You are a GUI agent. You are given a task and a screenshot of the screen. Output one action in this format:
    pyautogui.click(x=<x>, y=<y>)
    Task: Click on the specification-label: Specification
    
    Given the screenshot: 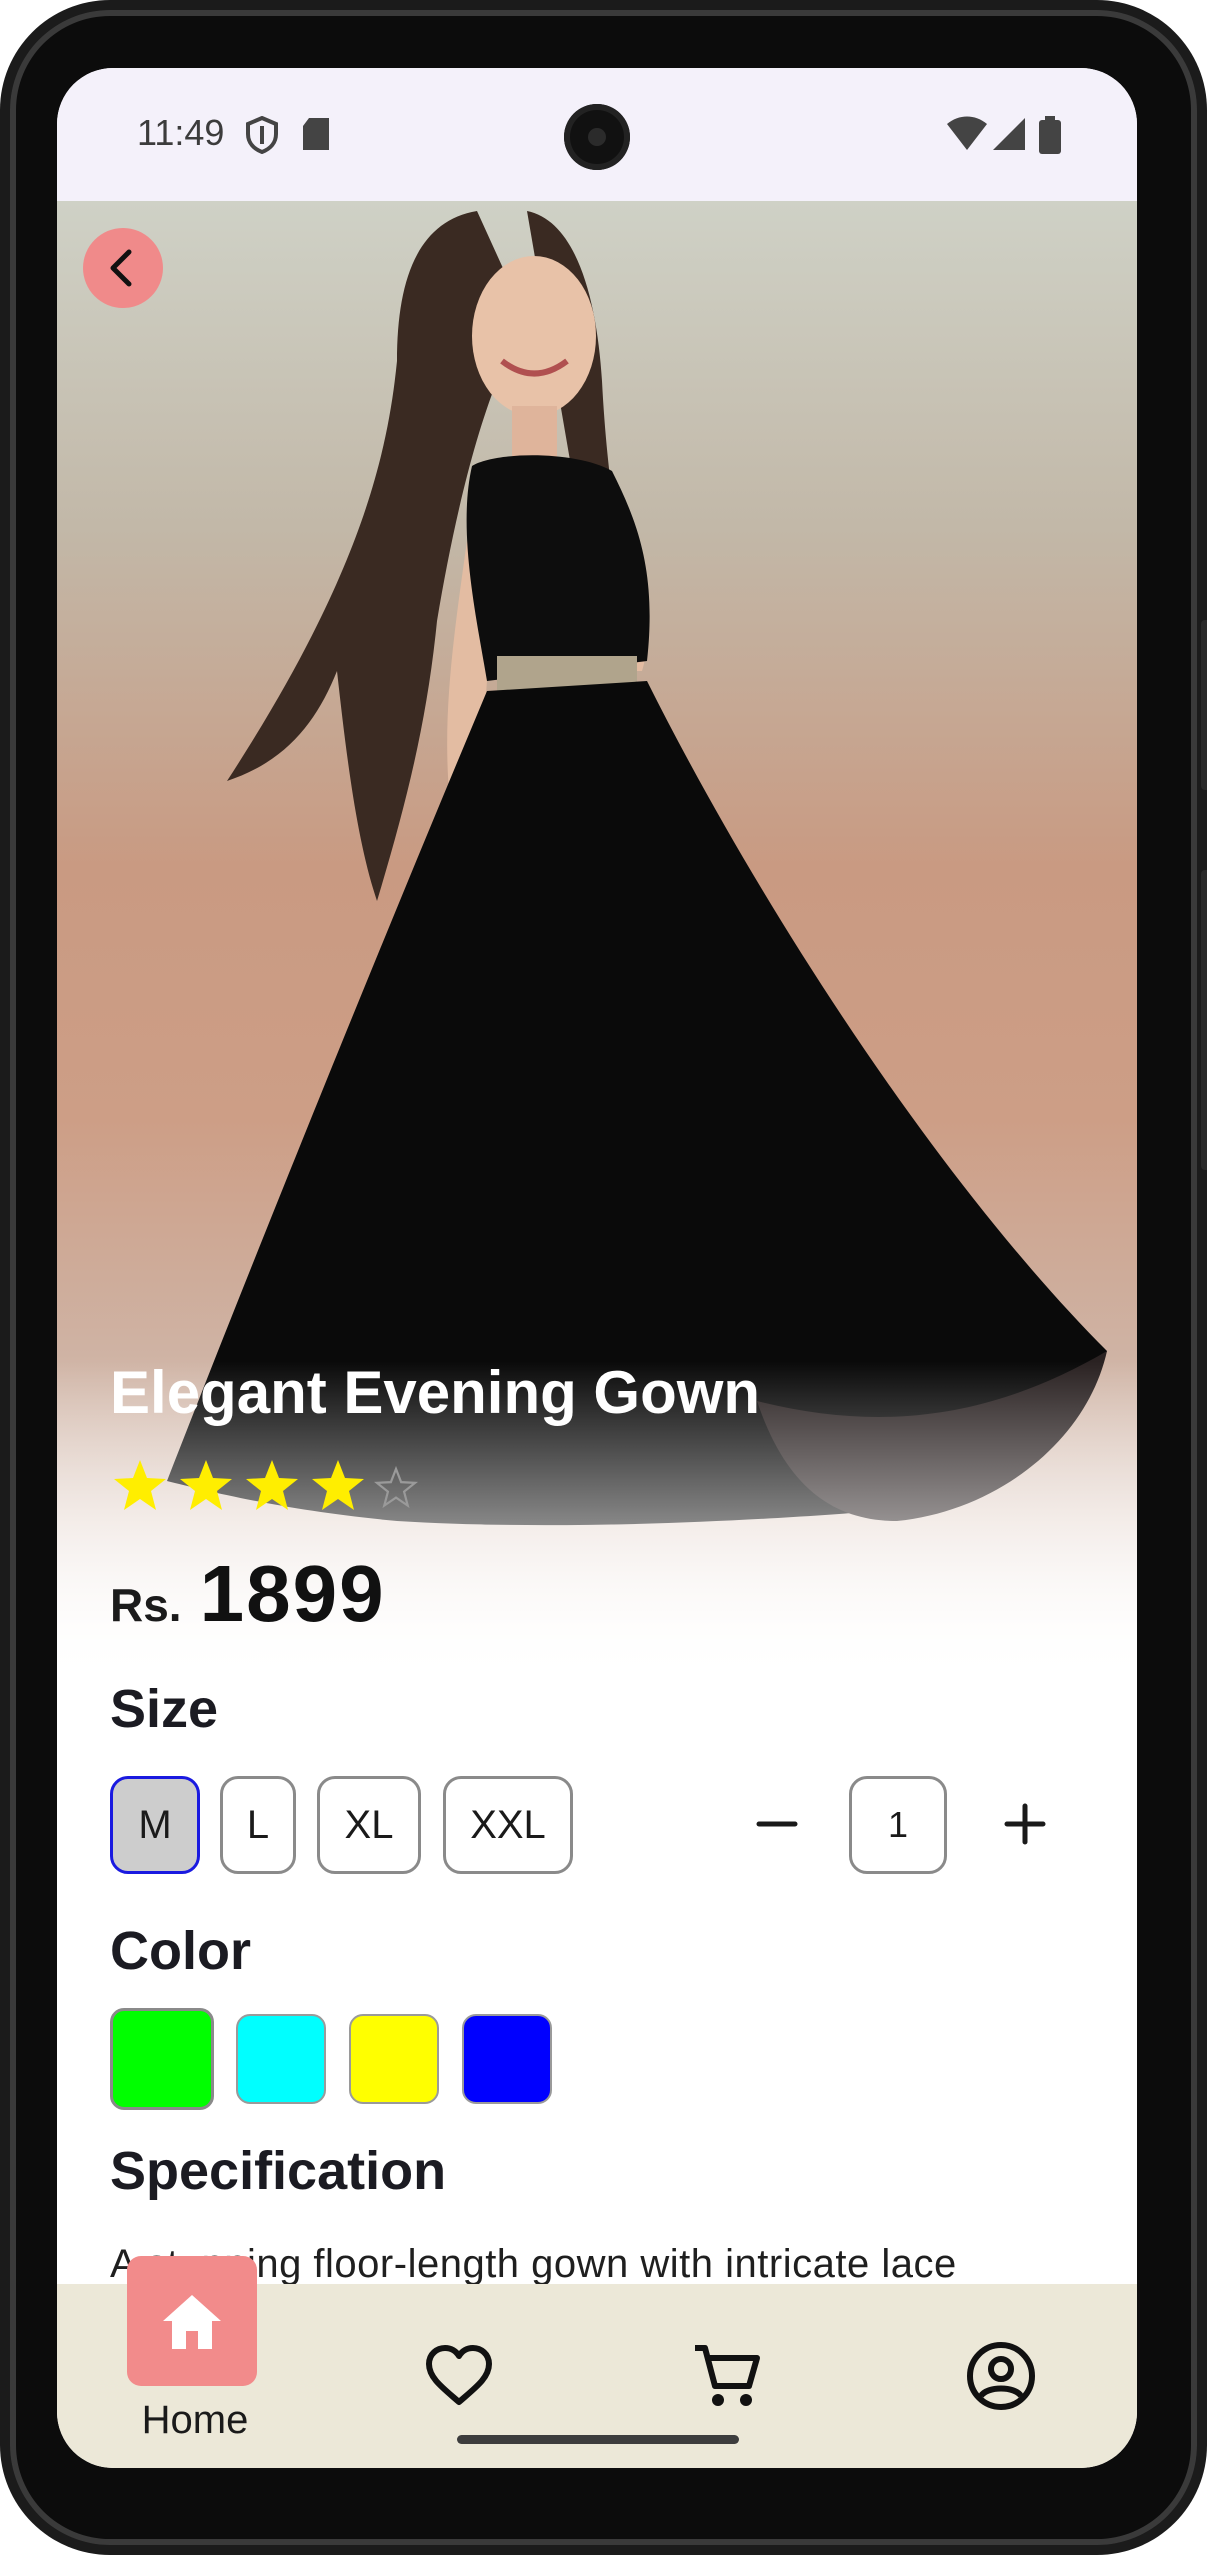 What is the action you would take?
    pyautogui.click(x=278, y=2171)
    